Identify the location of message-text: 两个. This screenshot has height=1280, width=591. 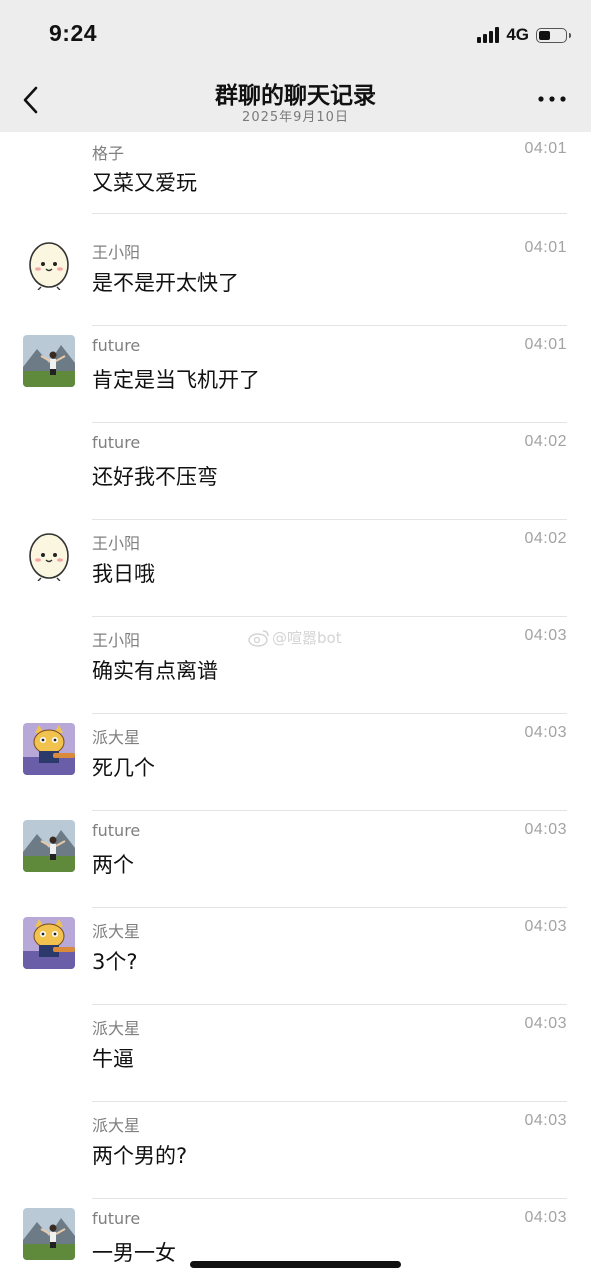
(113, 865).